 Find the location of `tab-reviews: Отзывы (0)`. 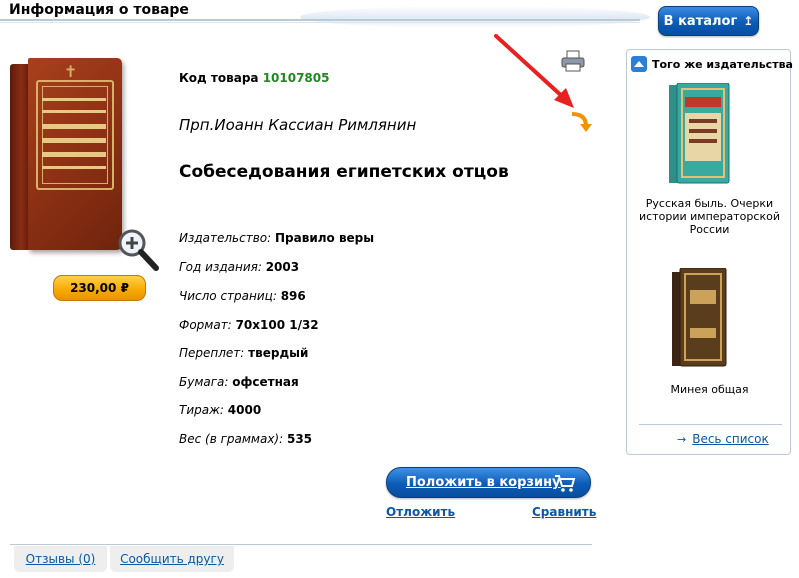

tab-reviews: Отзывы (0) is located at coordinates (60, 559).